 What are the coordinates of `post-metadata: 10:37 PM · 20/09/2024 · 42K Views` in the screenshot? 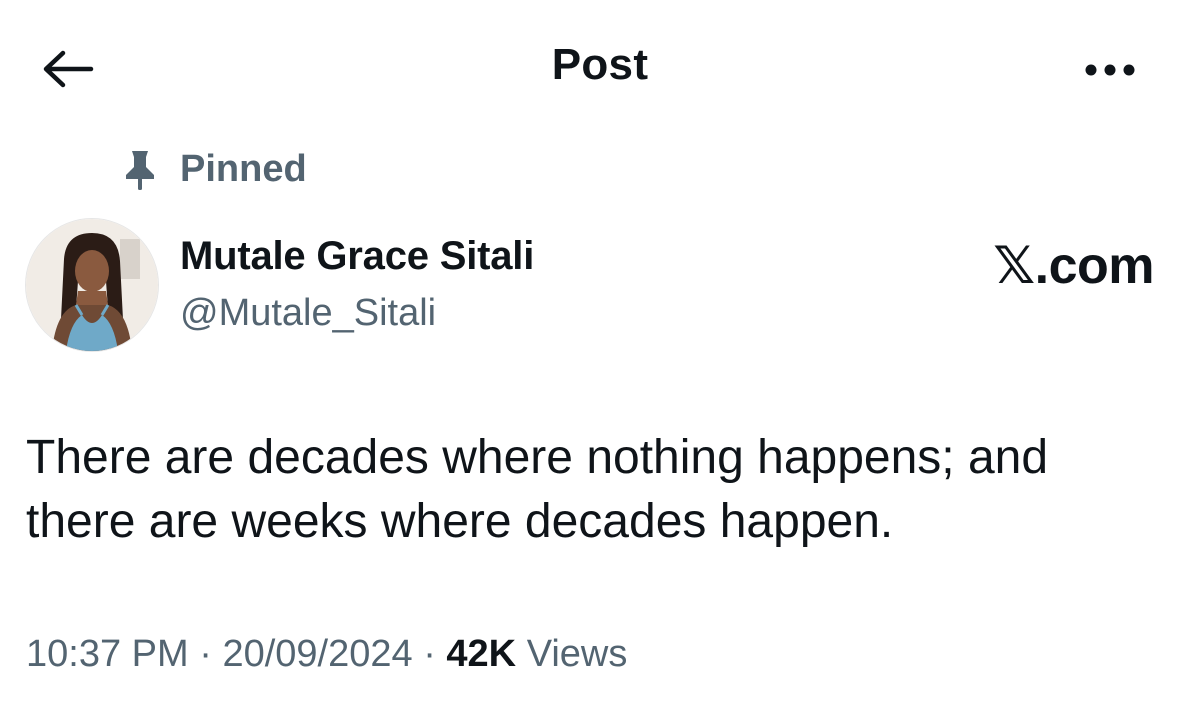 It's located at (326, 654).